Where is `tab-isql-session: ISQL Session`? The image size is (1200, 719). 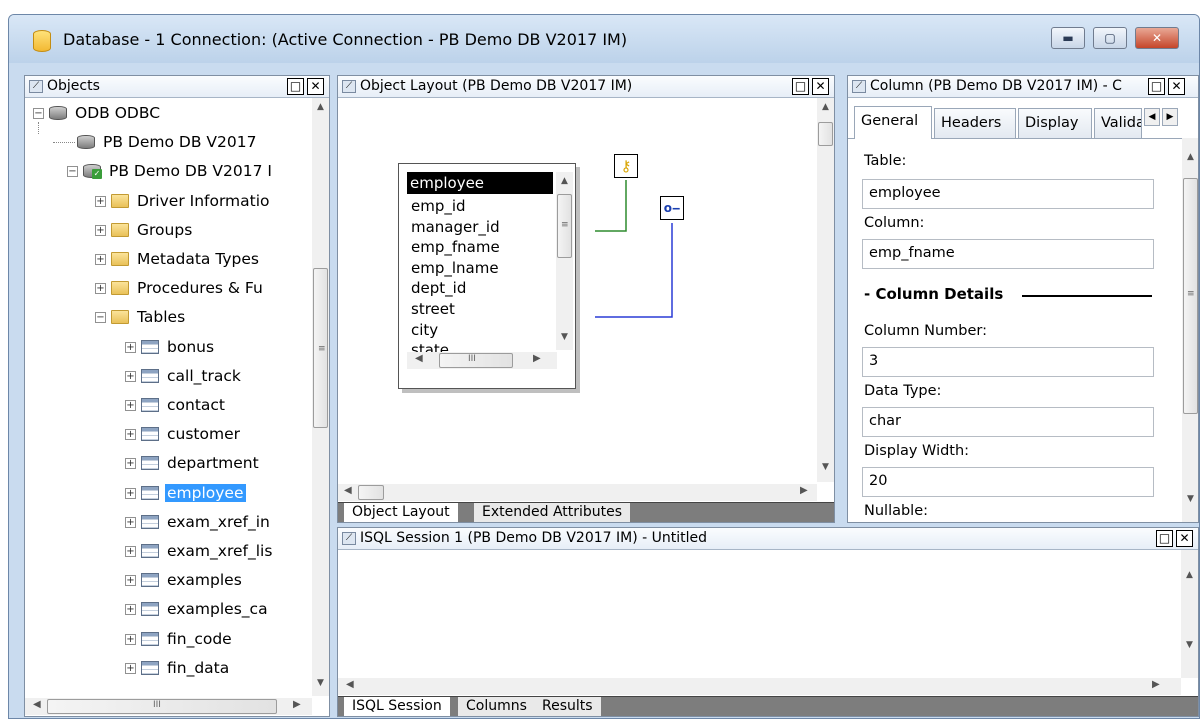 tab-isql-session: ISQL Session is located at coordinates (397, 706).